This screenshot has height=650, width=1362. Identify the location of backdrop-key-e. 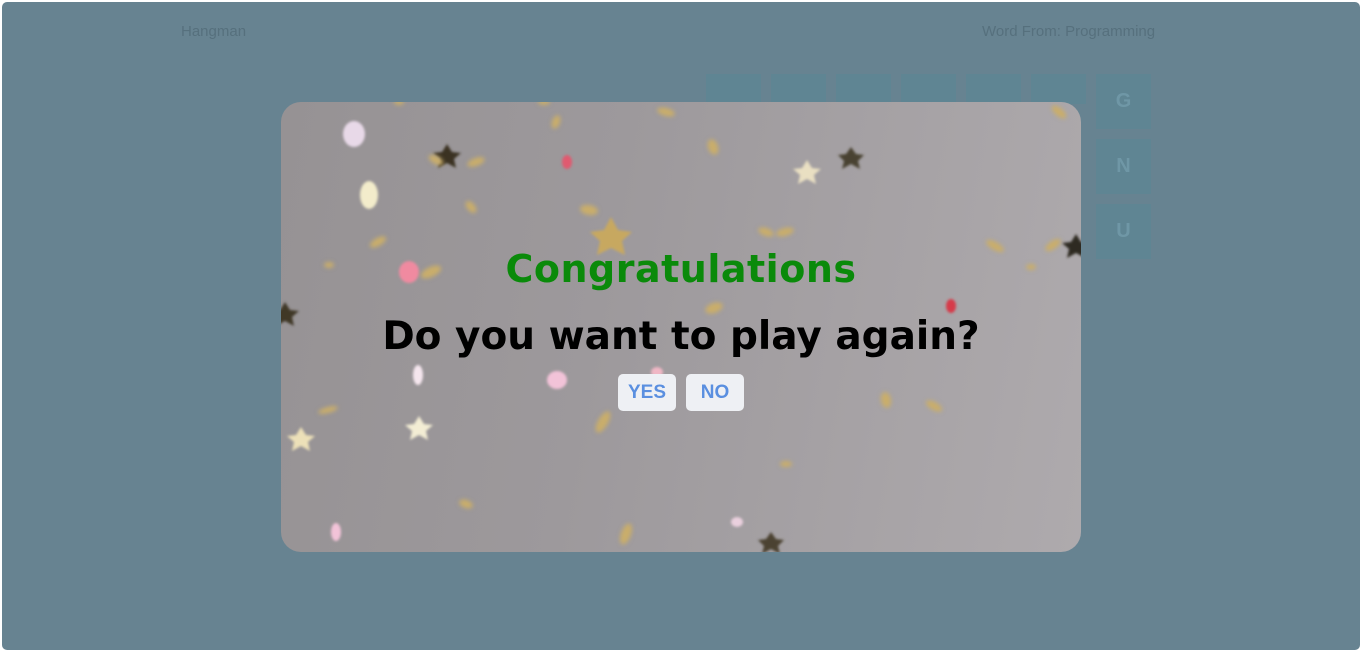
(993, 89).